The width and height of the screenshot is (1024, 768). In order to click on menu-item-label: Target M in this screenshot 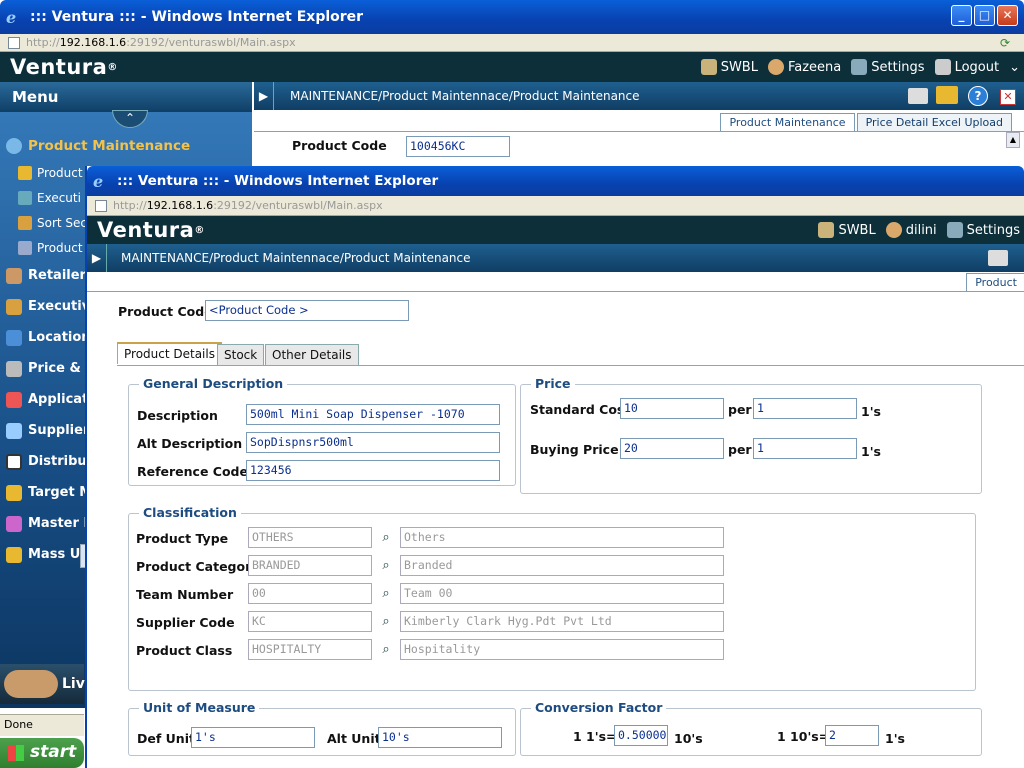, I will do `click(60, 492)`.